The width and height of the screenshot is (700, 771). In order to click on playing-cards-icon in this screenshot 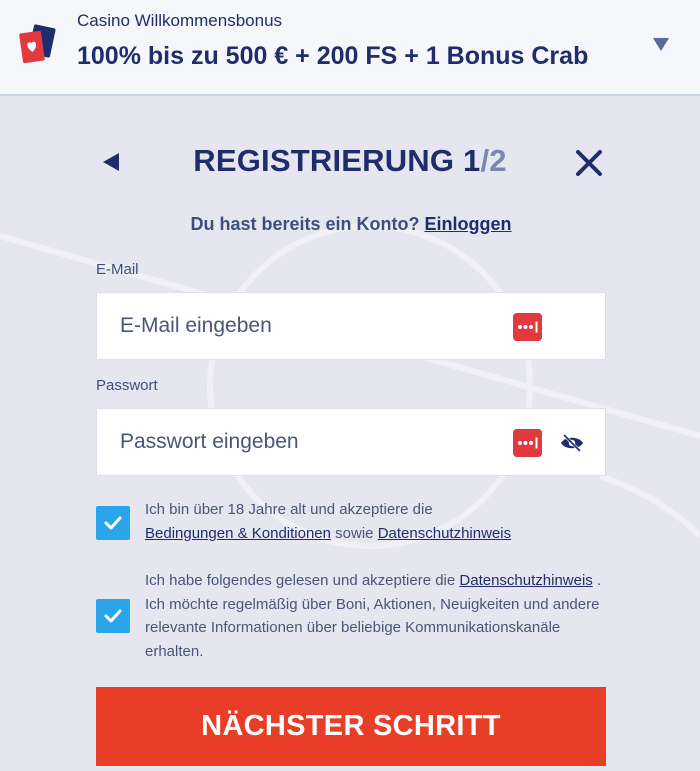, I will do `click(37, 44)`.